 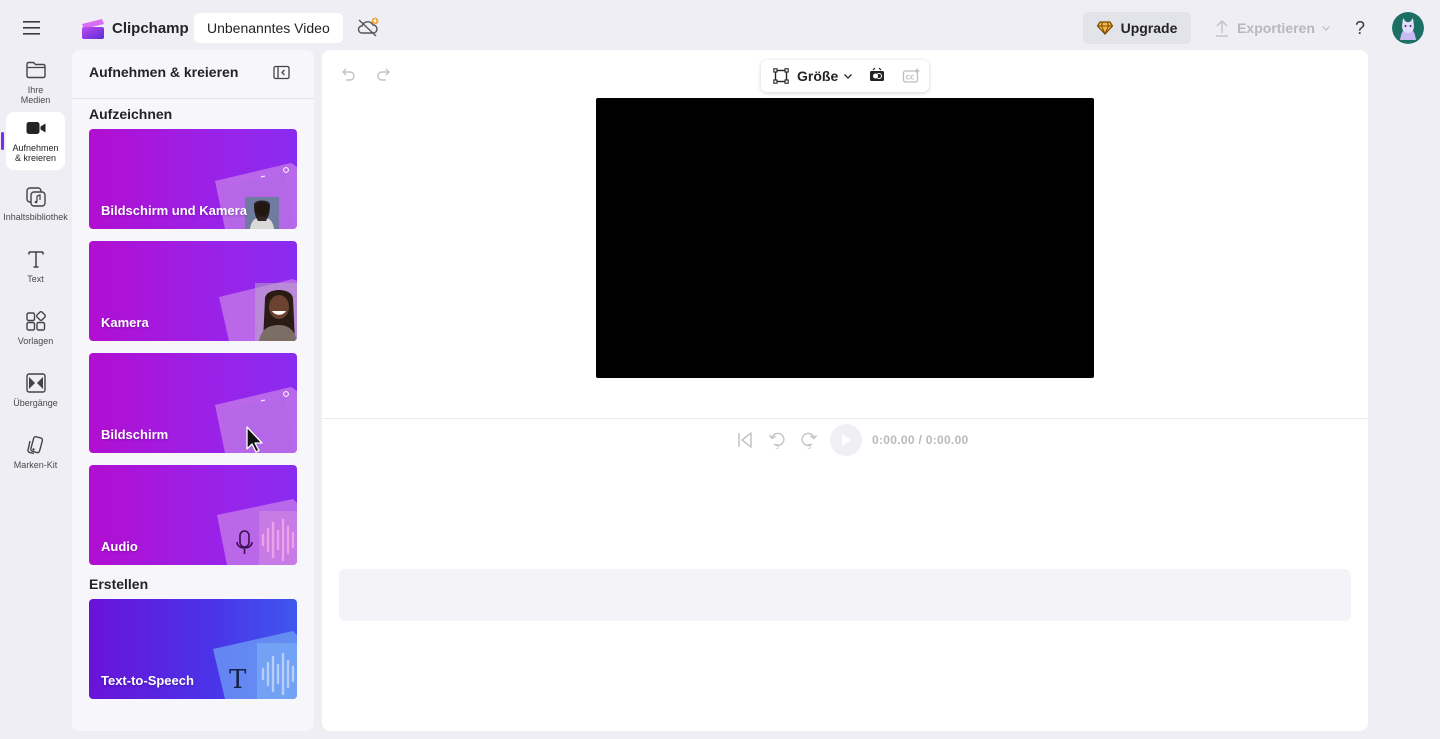 What do you see at coordinates (348, 74) in the screenshot?
I see `undo-icon` at bounding box center [348, 74].